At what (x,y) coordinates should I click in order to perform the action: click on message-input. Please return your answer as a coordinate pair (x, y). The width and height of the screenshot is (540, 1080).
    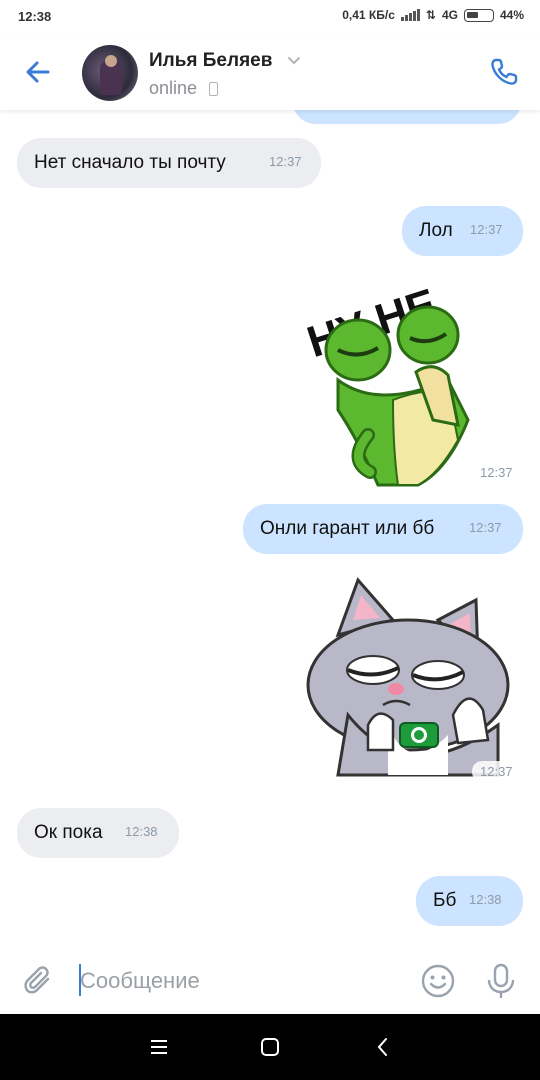
    Looking at the image, I should click on (240, 981).